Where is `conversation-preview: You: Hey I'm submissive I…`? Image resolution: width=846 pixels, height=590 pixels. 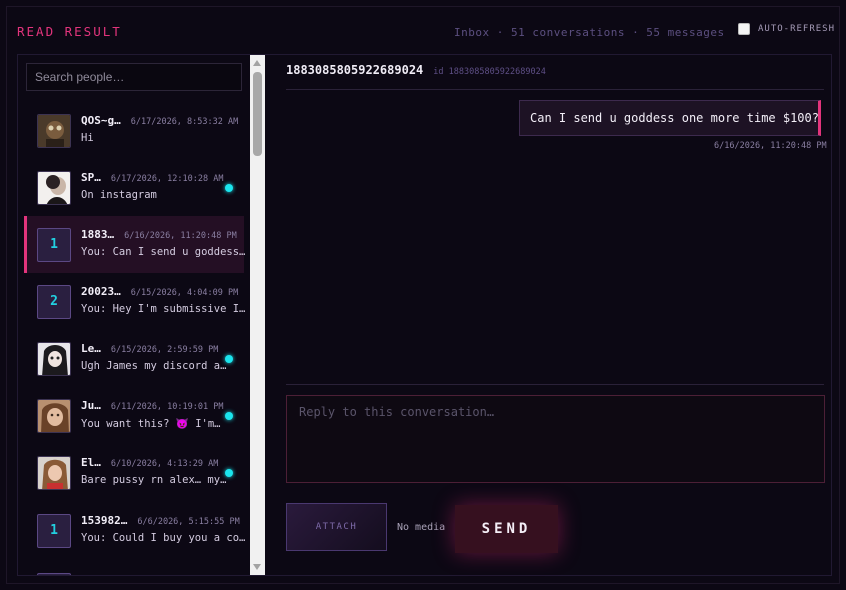
conversation-preview: You: Hey I'm submissive I… is located at coordinates (163, 309).